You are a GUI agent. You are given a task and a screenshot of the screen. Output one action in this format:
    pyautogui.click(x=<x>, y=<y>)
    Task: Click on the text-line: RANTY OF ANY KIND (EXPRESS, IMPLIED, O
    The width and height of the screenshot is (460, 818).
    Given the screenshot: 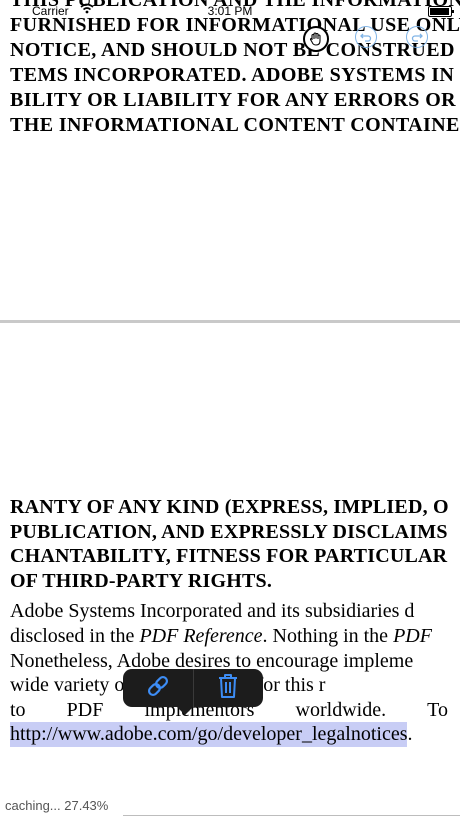 What is the action you would take?
    pyautogui.click(x=229, y=507)
    